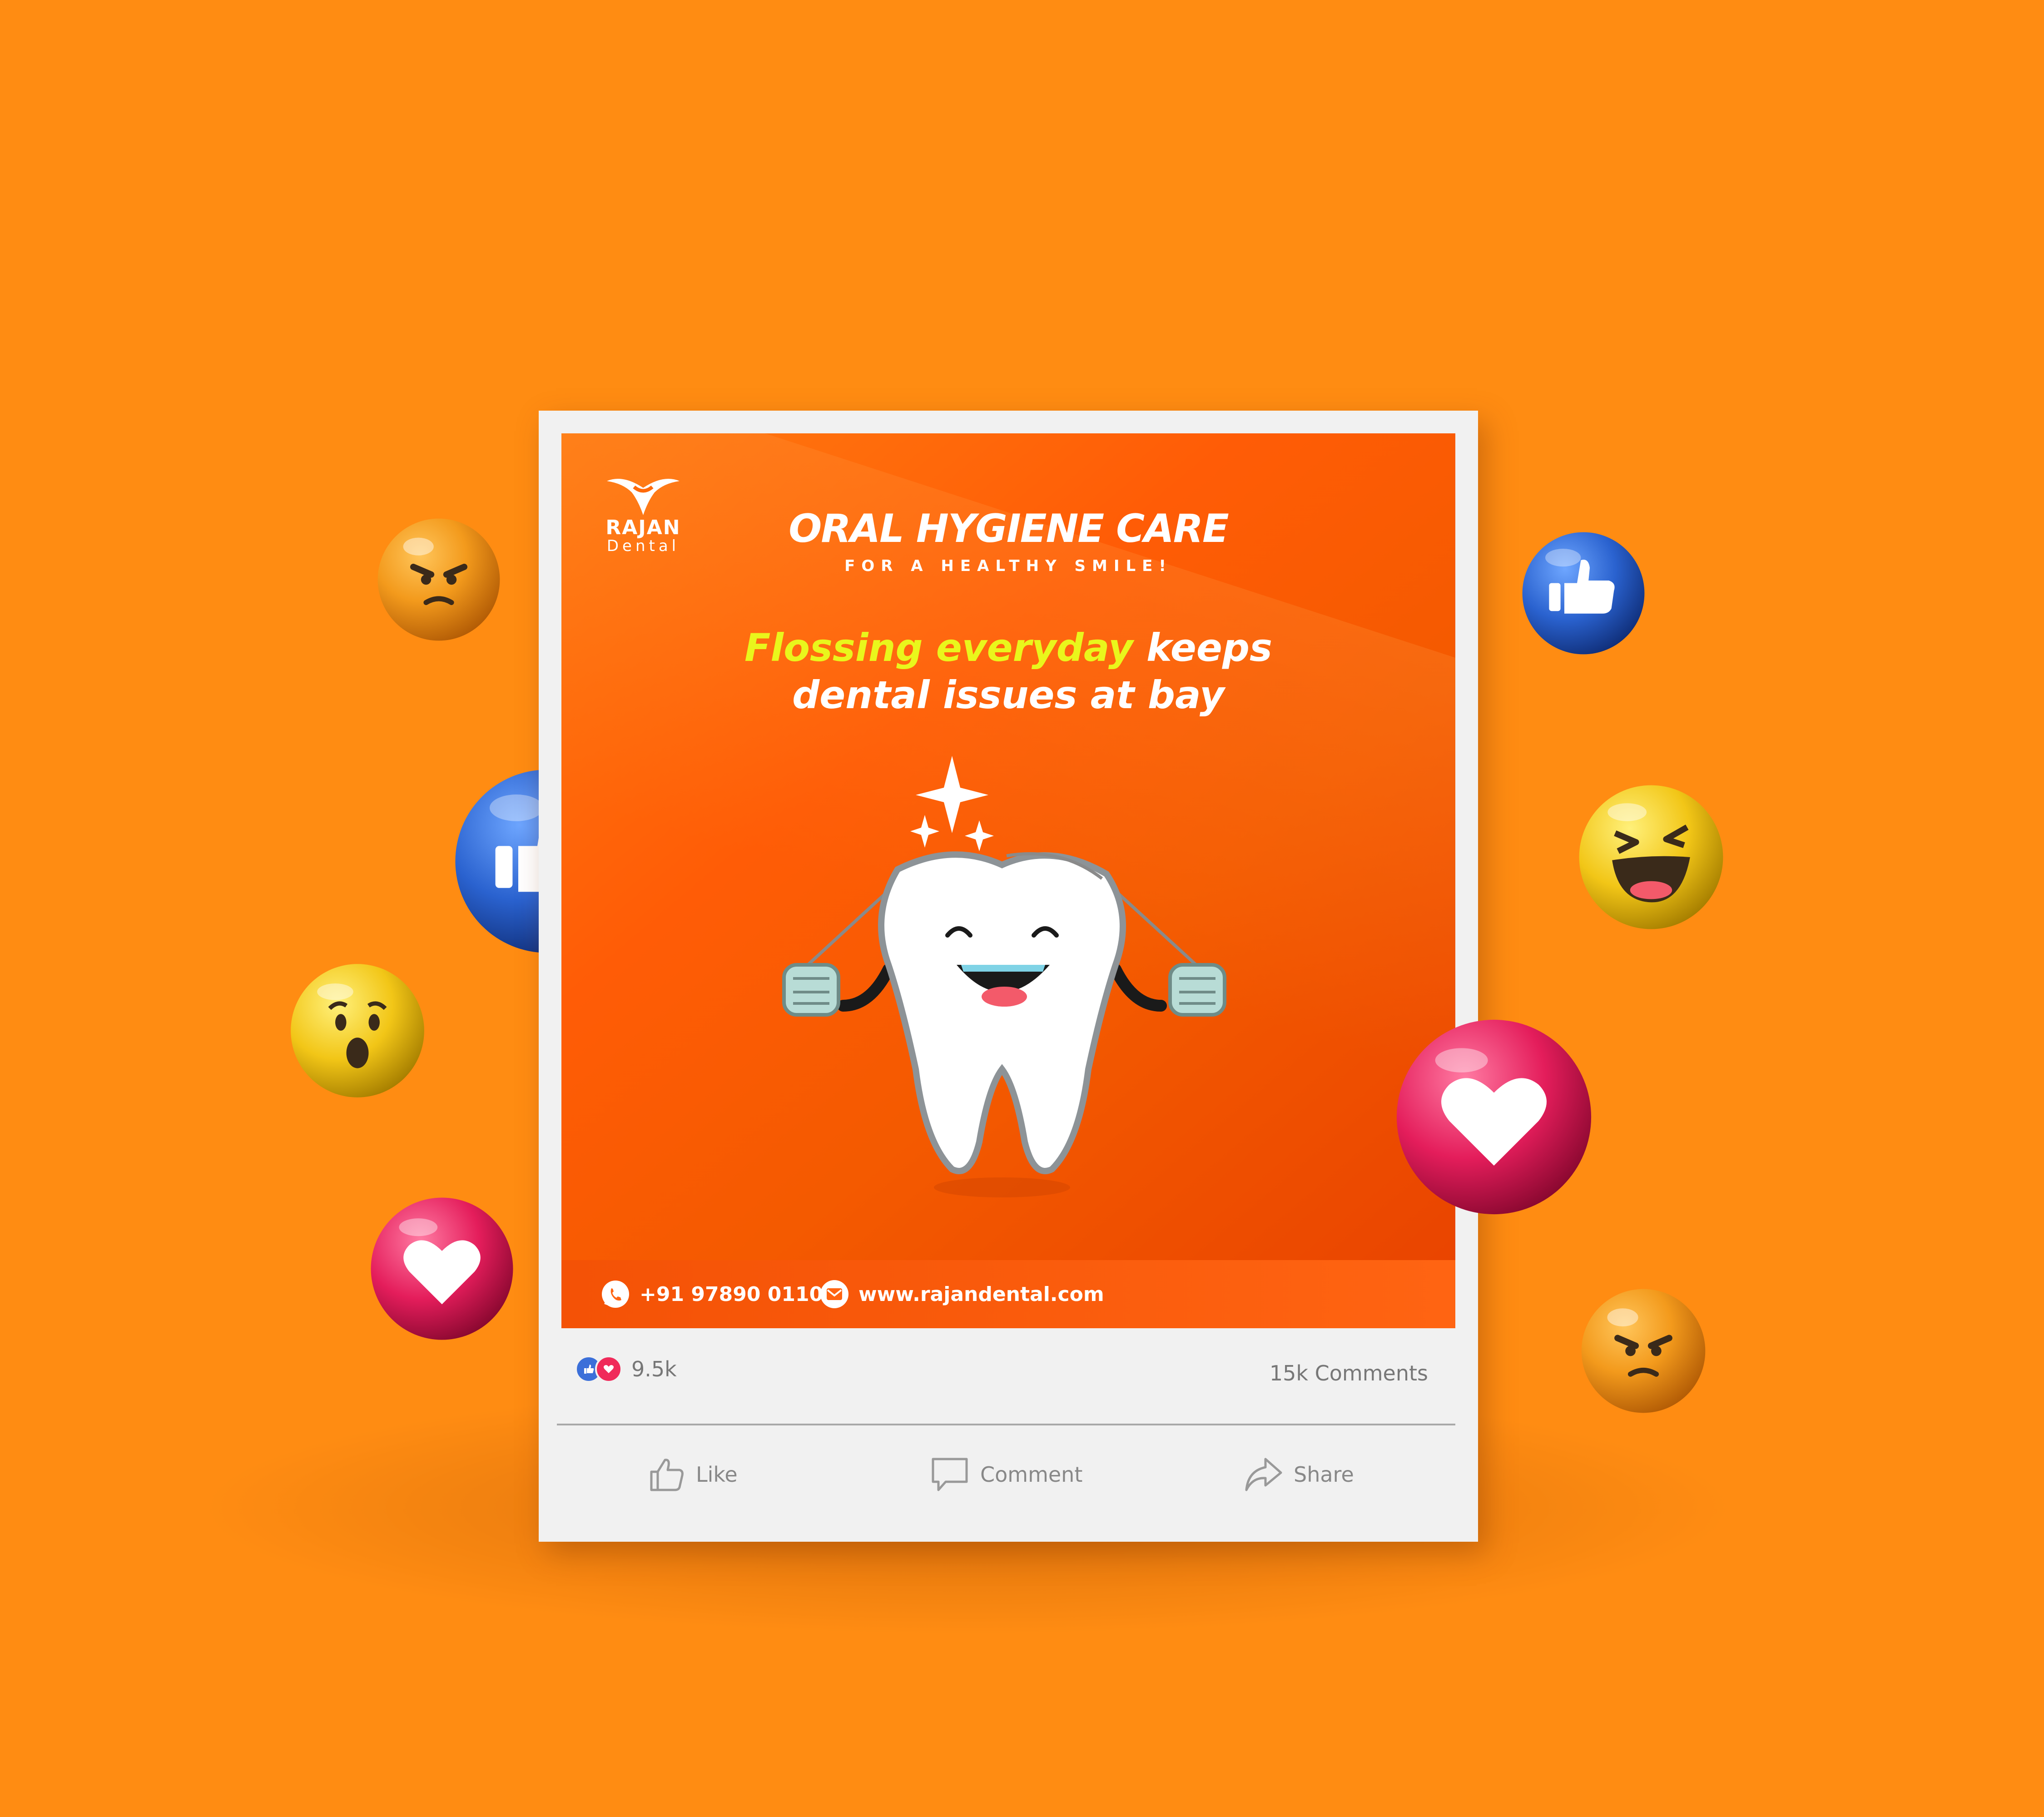  Describe the element at coordinates (615, 1294) in the screenshot. I see `whatsapp-icon` at that location.